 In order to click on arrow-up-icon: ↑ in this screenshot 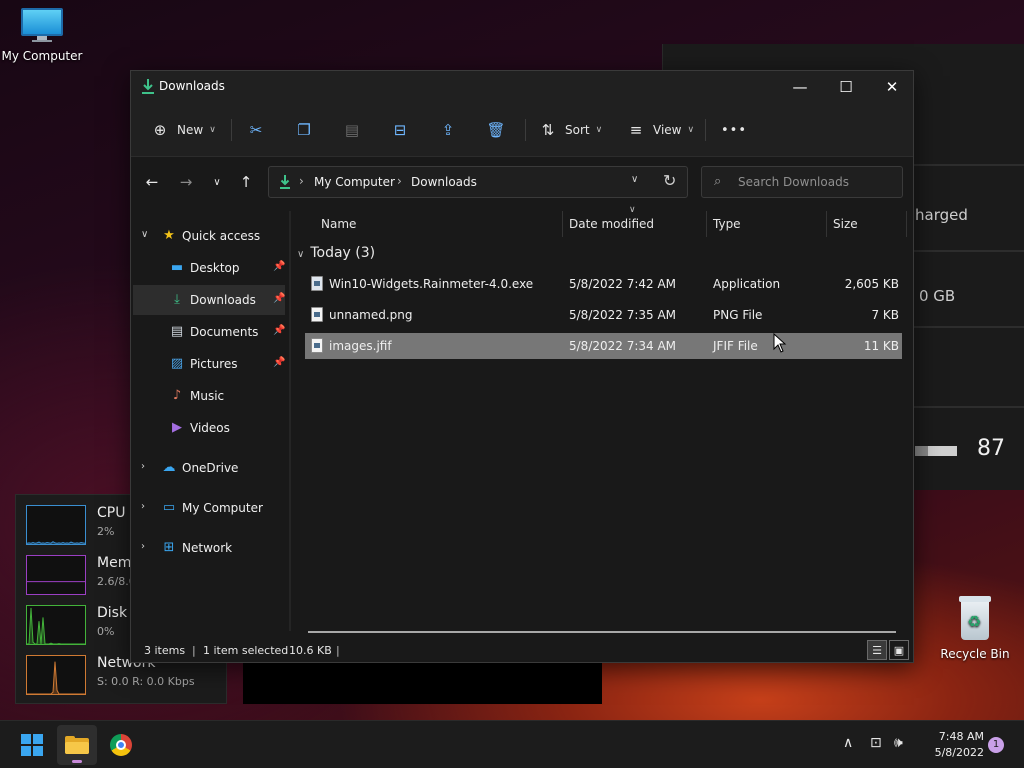, I will do `click(246, 182)`.